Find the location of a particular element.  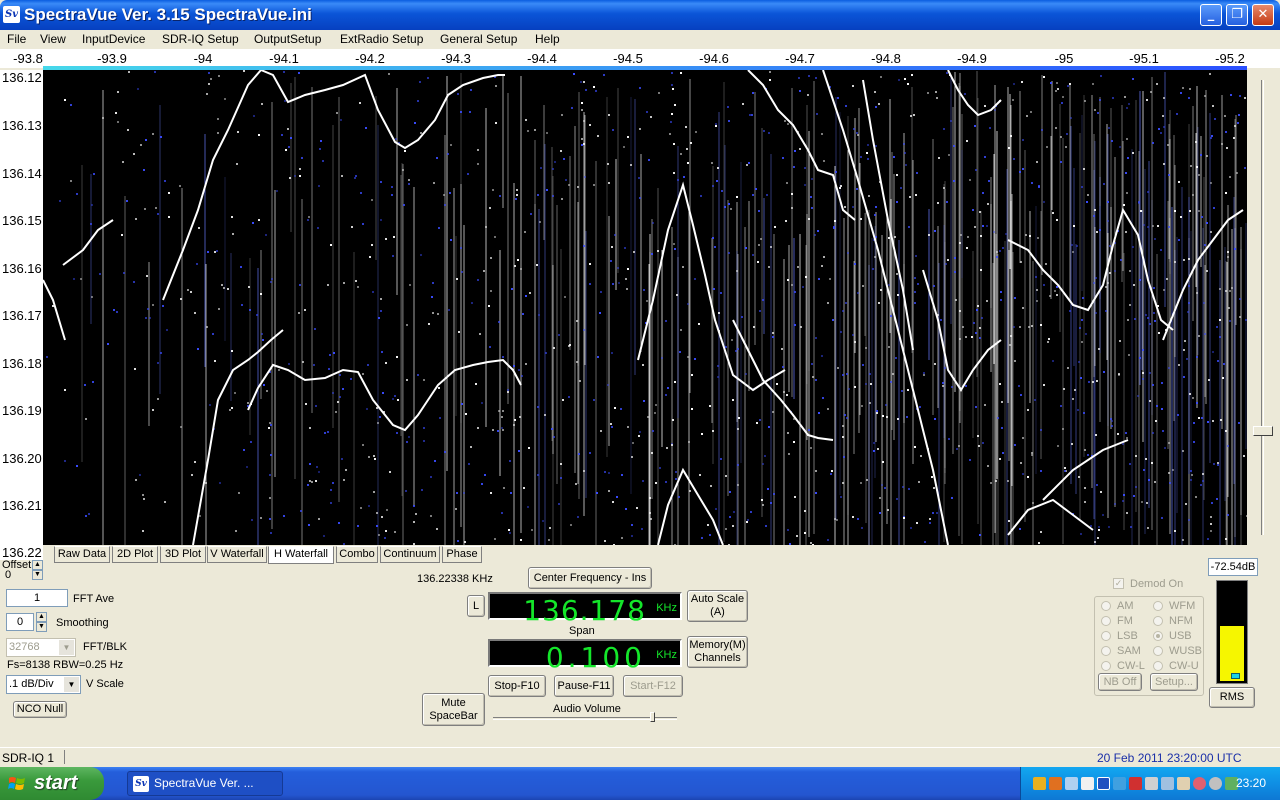

tray-clock-sync-icon is located at coordinates (1215, 783).